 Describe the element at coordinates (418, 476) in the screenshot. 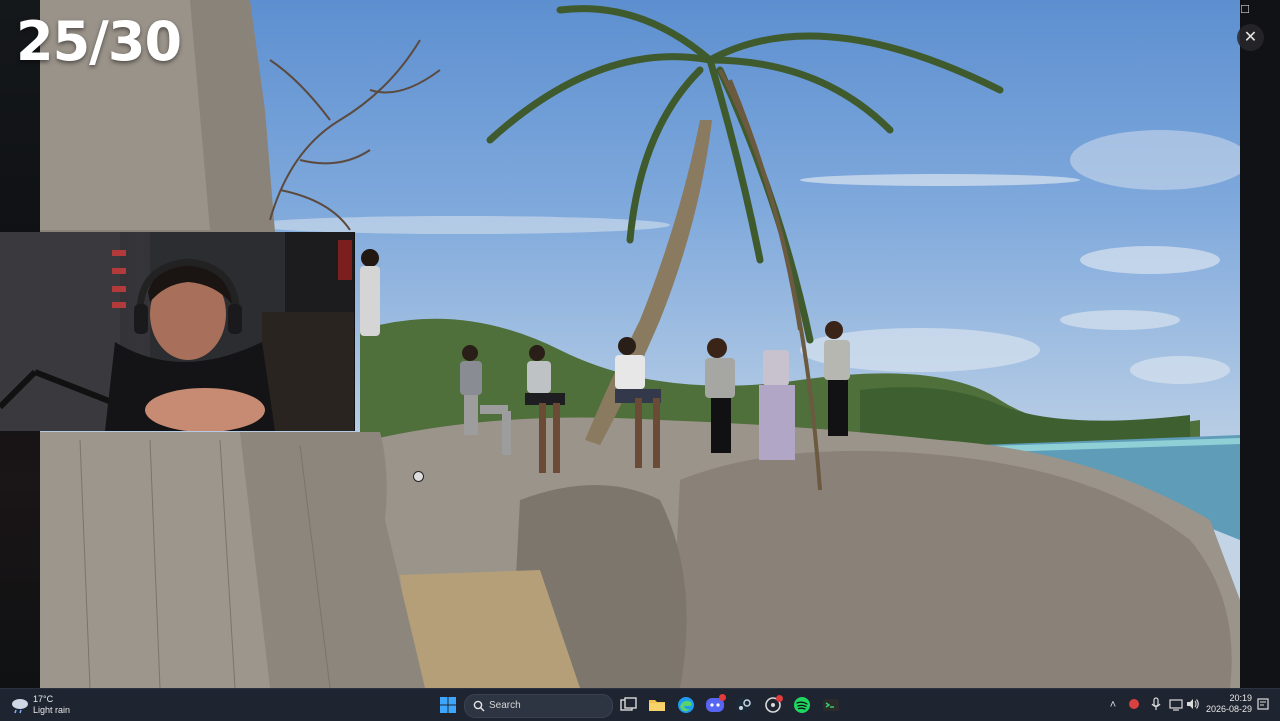

I see `mouse-cursor-icon` at that location.